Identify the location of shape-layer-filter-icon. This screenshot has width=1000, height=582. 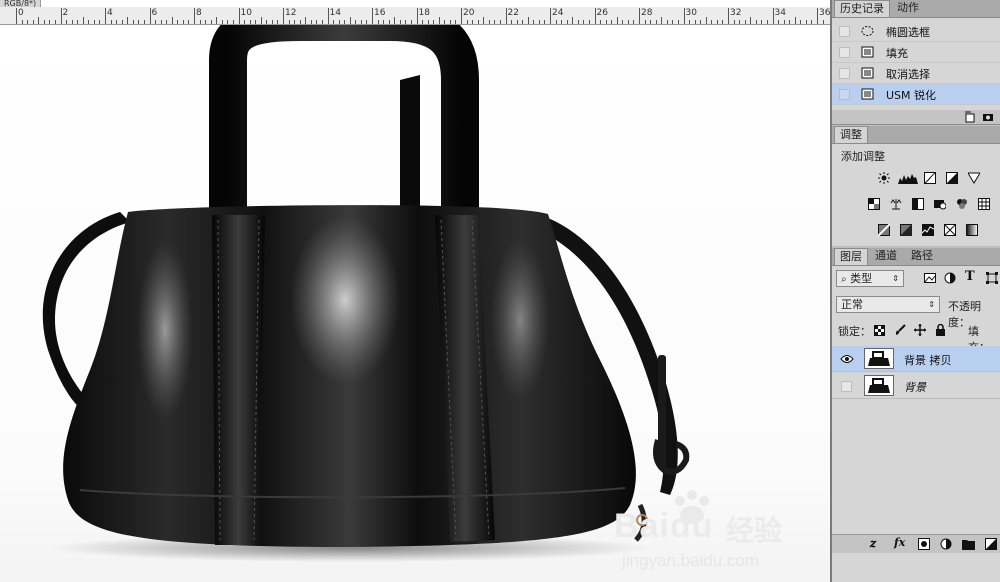
(992, 278).